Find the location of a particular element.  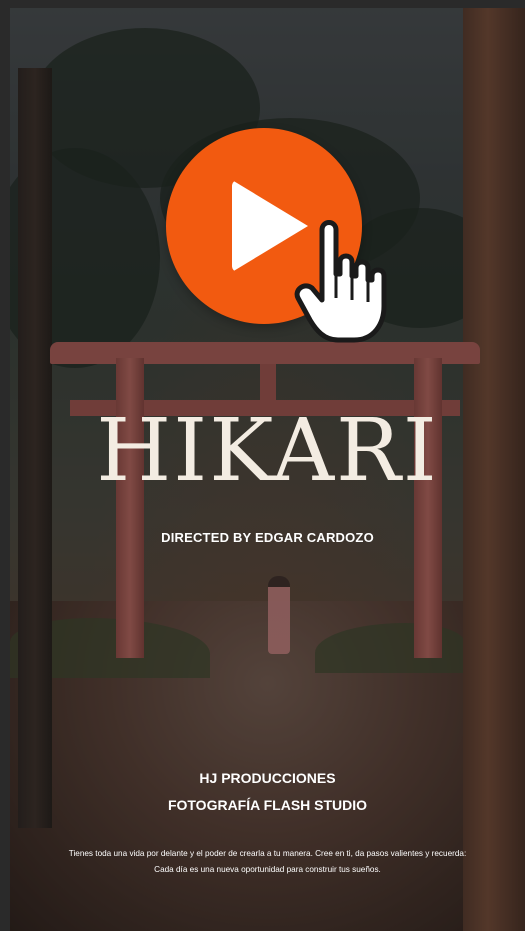

photography-credit: FOTOGRAFÍA FLASH STUDIO is located at coordinates (267, 805).